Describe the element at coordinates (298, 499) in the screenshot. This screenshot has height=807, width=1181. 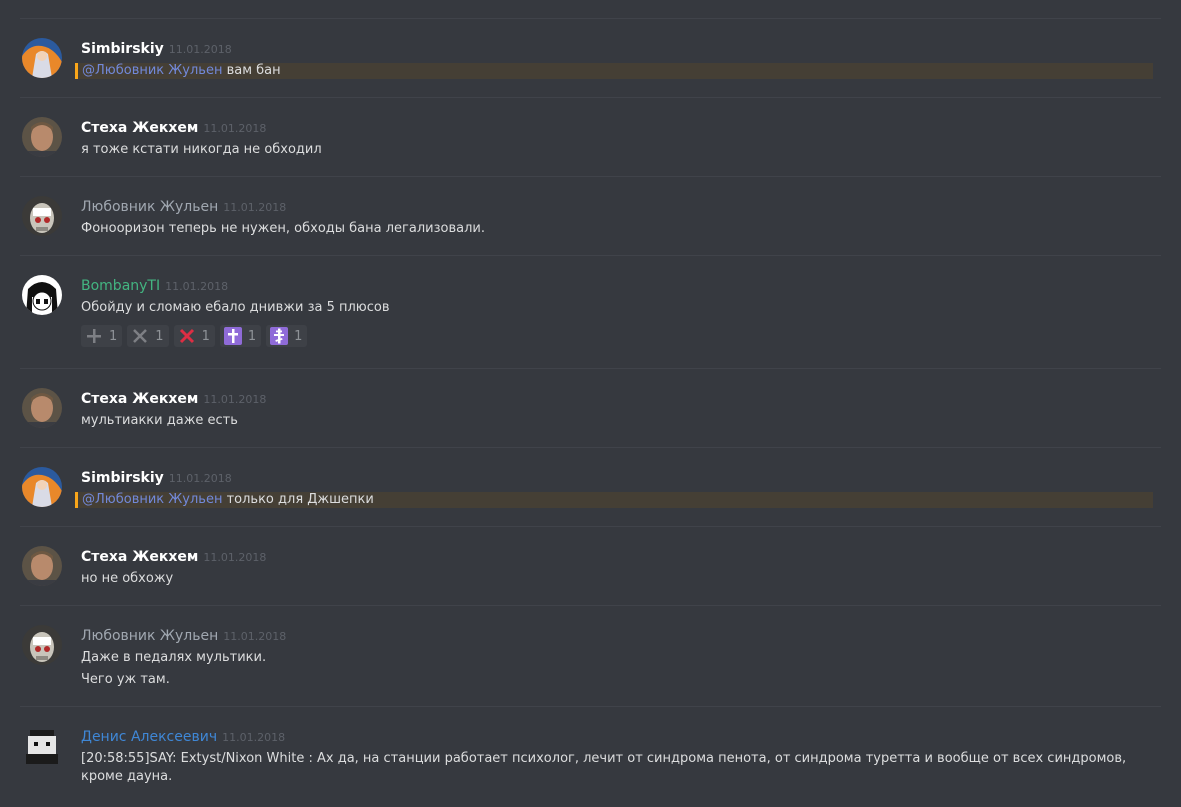
I see `message-content: только для Джшепки` at that location.